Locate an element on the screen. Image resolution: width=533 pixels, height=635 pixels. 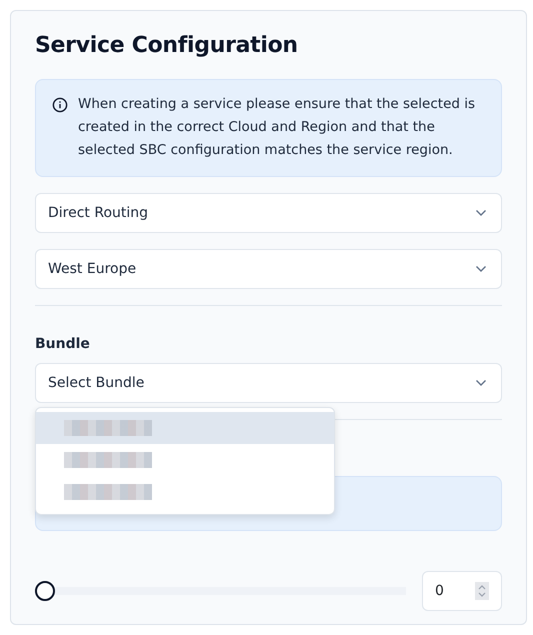
field-value: 0 is located at coordinates (439, 591).